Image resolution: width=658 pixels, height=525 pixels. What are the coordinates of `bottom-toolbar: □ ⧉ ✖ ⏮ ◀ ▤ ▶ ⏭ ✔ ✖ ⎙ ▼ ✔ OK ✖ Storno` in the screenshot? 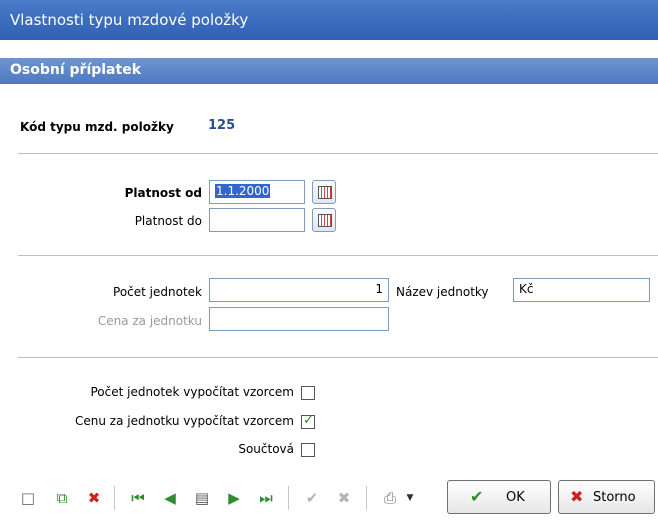 It's located at (329, 496).